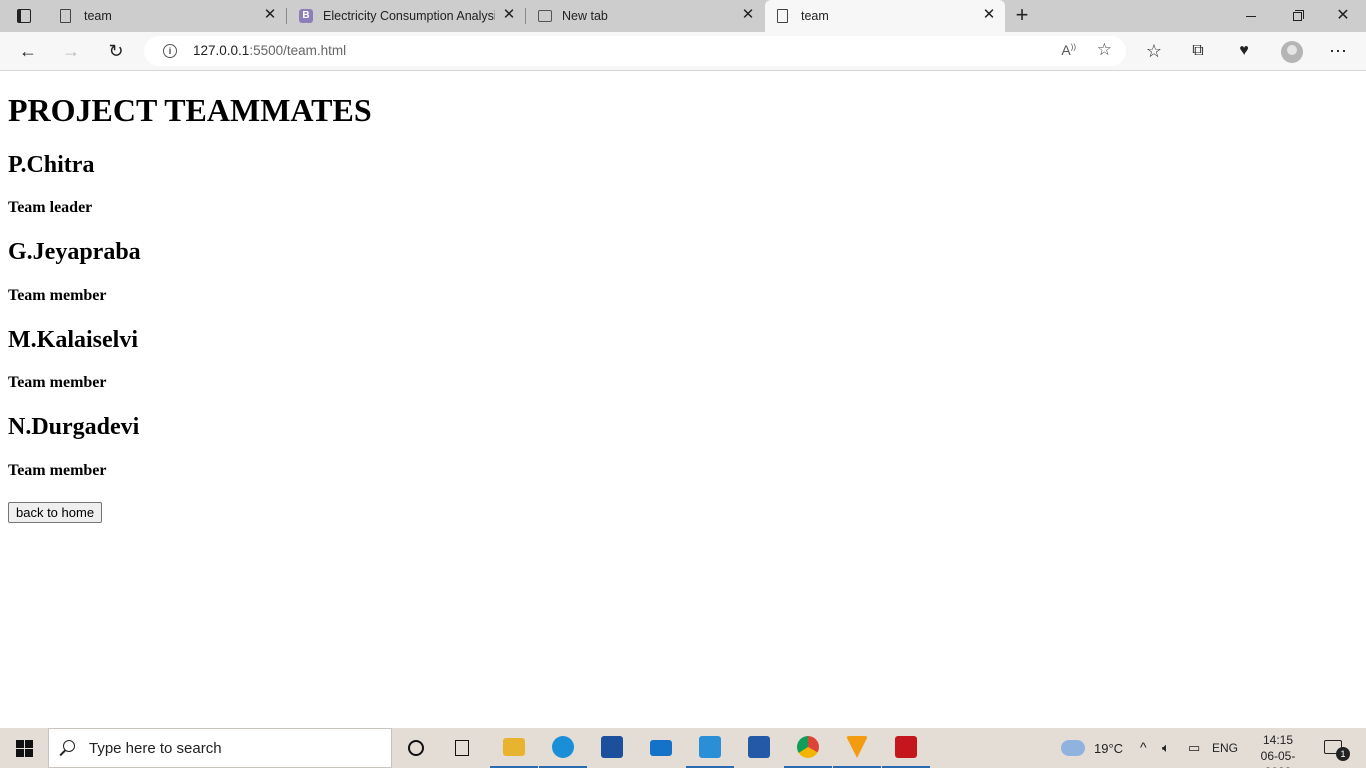  I want to click on edge-button, so click(563, 748).